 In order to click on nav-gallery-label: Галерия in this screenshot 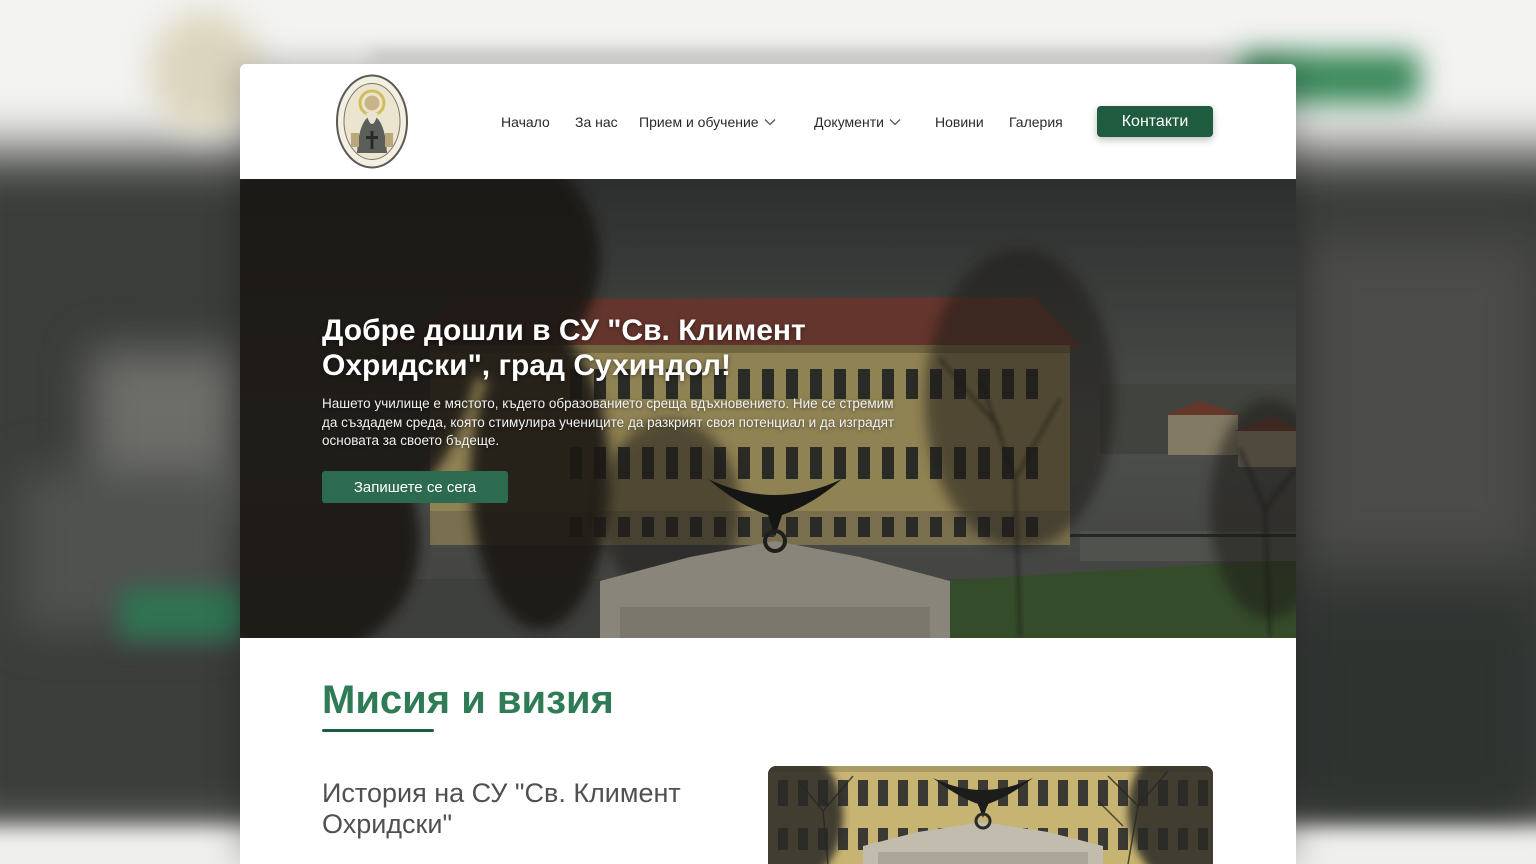, I will do `click(1036, 122)`.